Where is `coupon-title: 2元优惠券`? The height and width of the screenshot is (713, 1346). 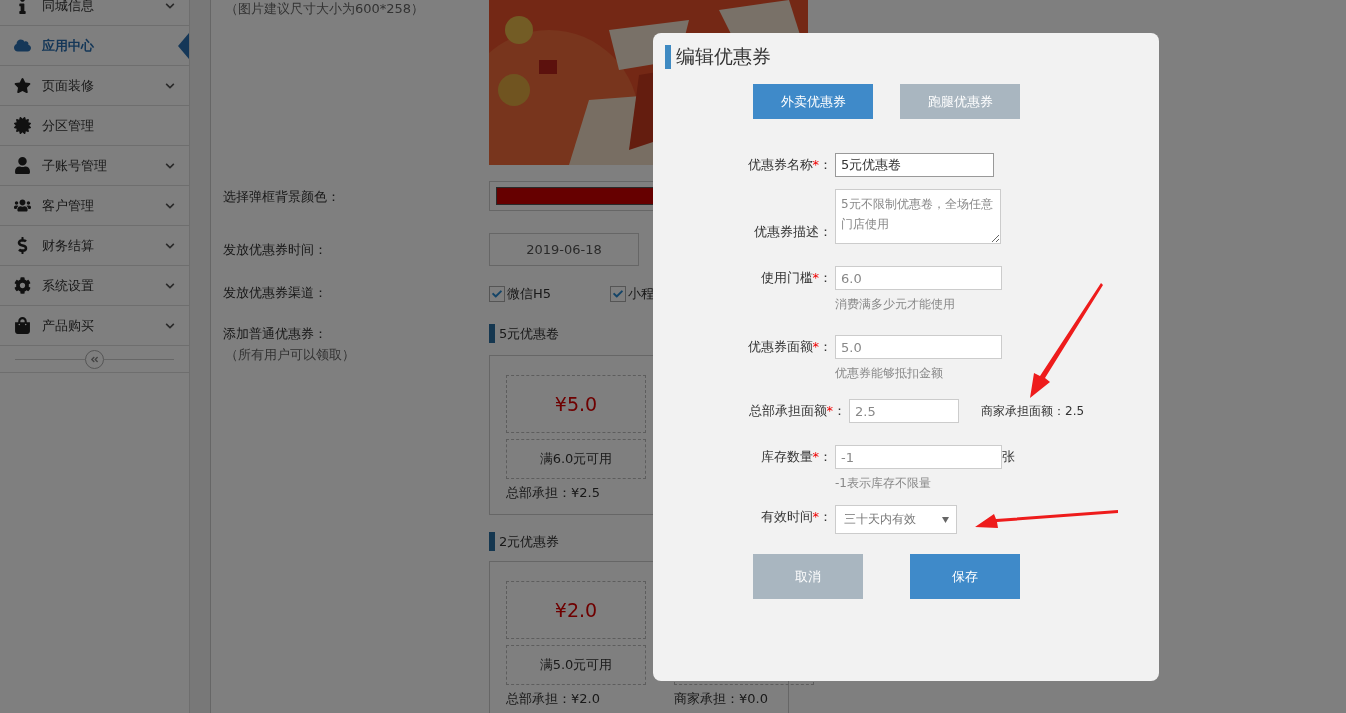
coupon-title: 2元优惠券 is located at coordinates (529, 541).